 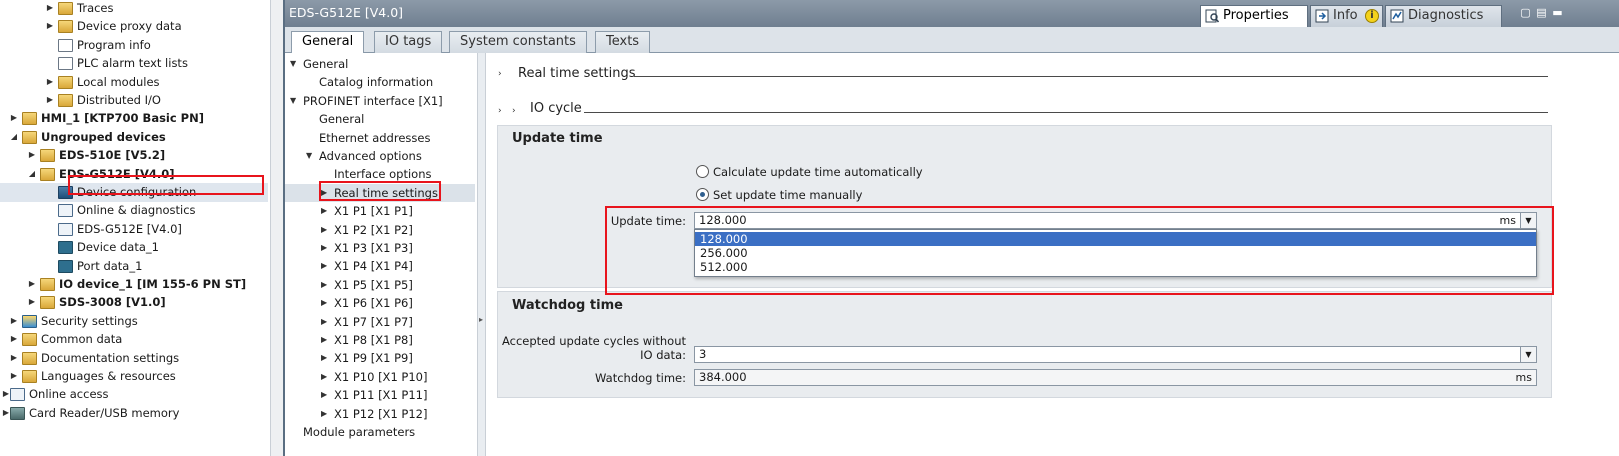 What do you see at coordinates (134, 229) in the screenshot?
I see `tree-item: EDS-G512E [V4.0]` at bounding box center [134, 229].